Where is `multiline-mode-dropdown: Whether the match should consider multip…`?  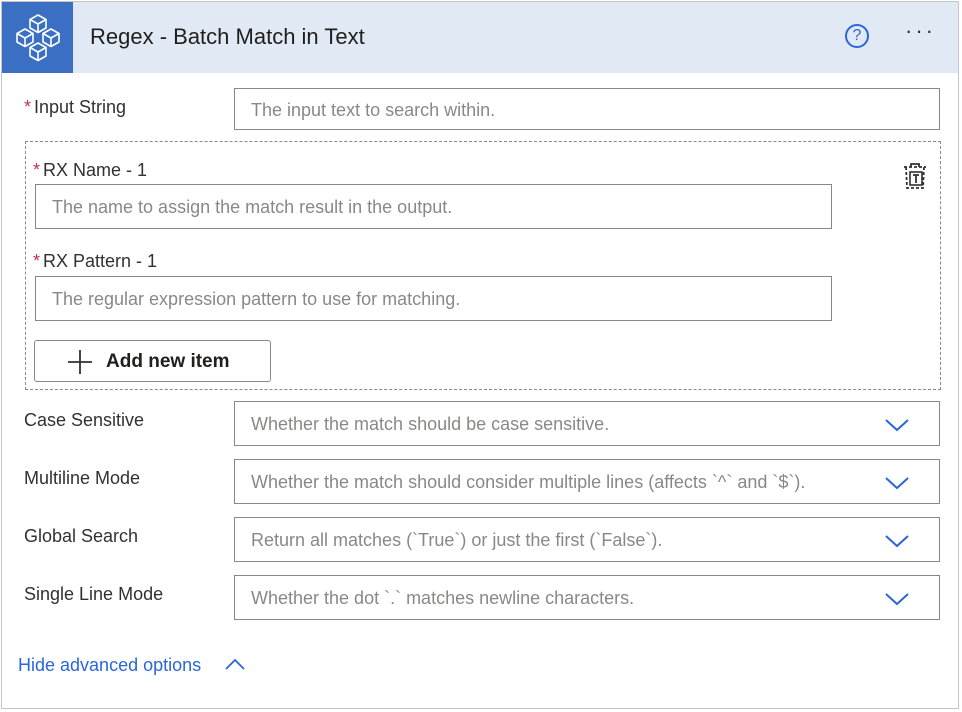
multiline-mode-dropdown: Whether the match should consider multip… is located at coordinates (587, 481).